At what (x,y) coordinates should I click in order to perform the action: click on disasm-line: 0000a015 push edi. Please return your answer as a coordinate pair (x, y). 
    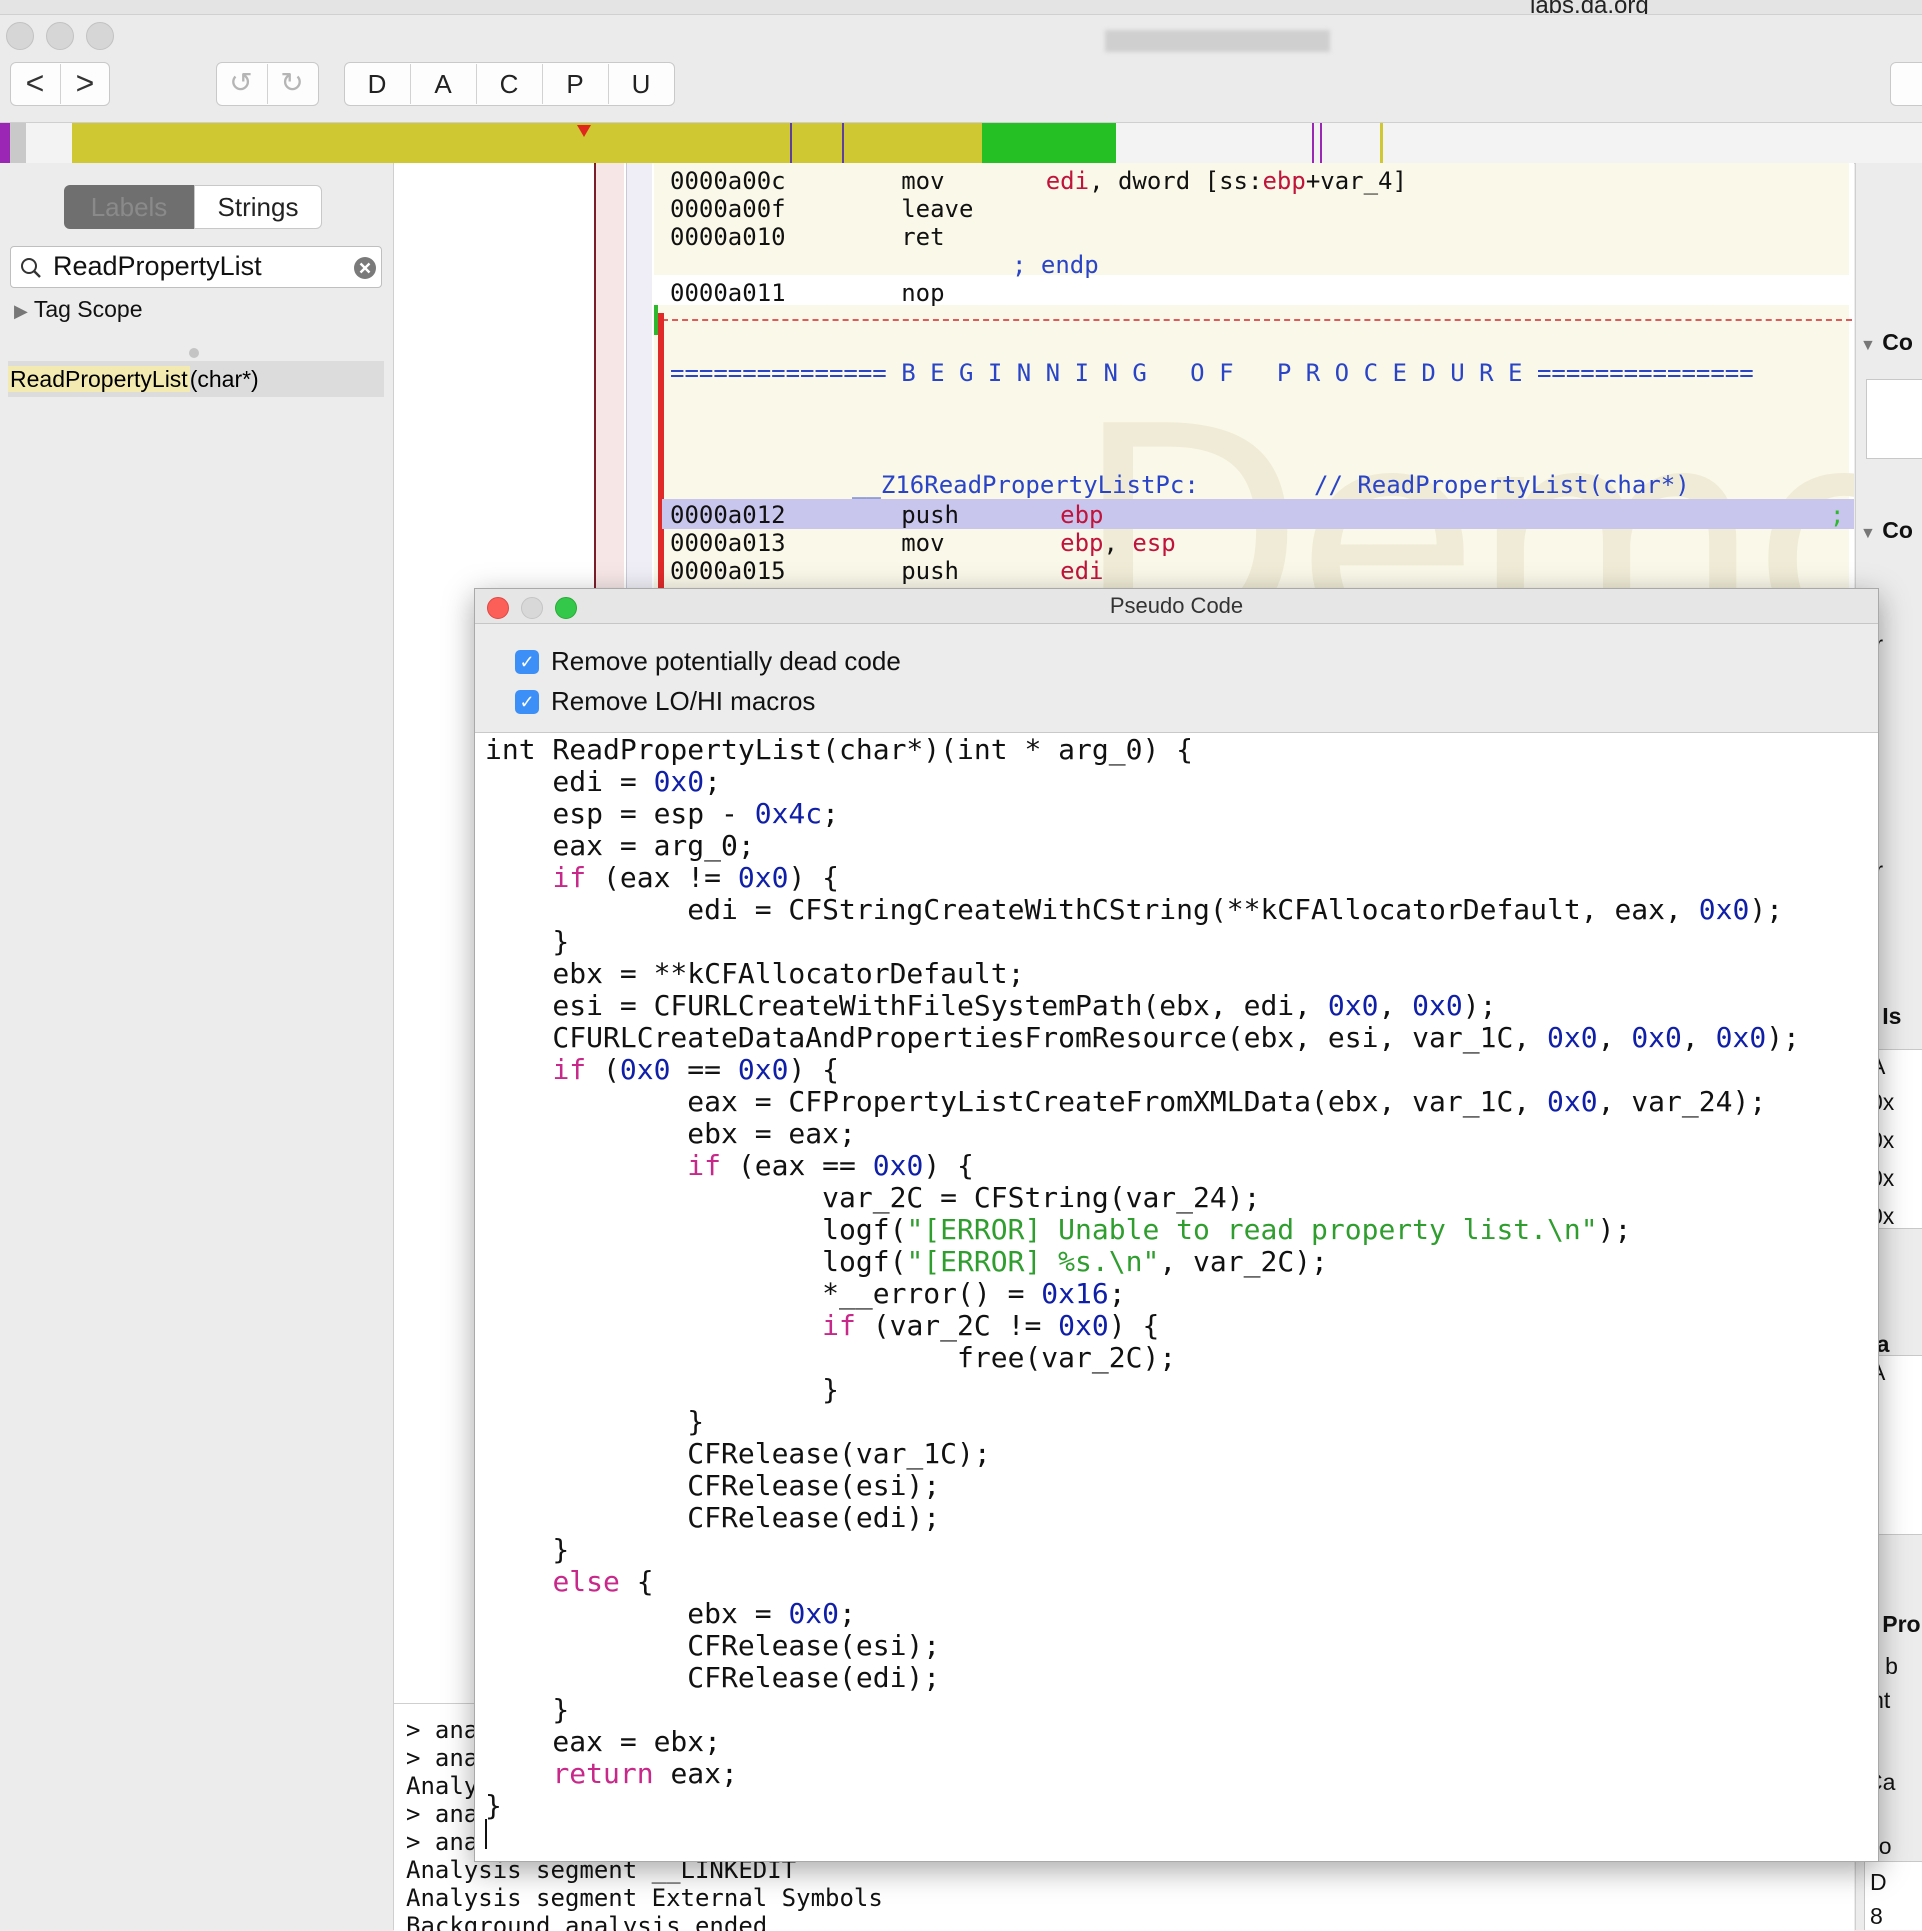
    Looking at the image, I should click on (887, 571).